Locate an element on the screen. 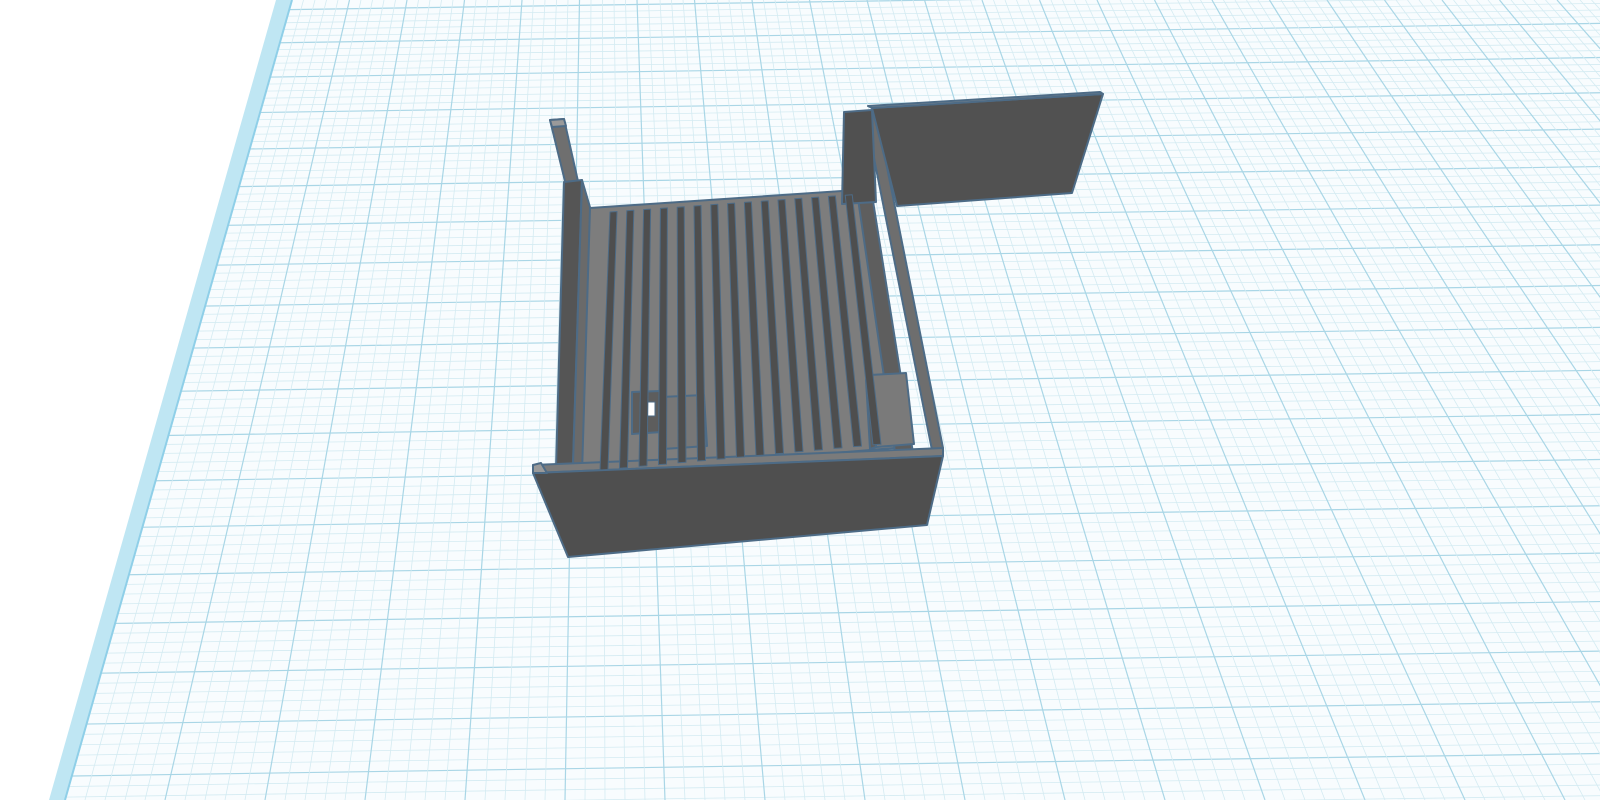 The width and height of the screenshot is (1600, 800). back-left-post-top is located at coordinates (558, 123).